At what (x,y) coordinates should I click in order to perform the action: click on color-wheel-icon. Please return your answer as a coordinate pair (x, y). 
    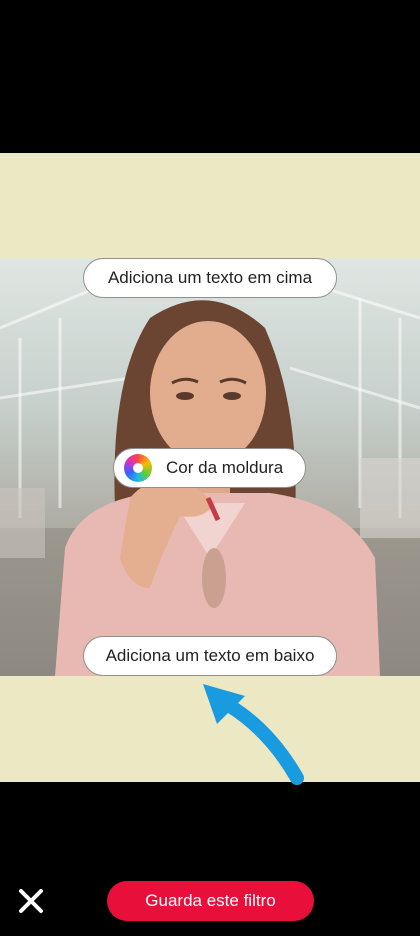
    Looking at the image, I should click on (138, 468).